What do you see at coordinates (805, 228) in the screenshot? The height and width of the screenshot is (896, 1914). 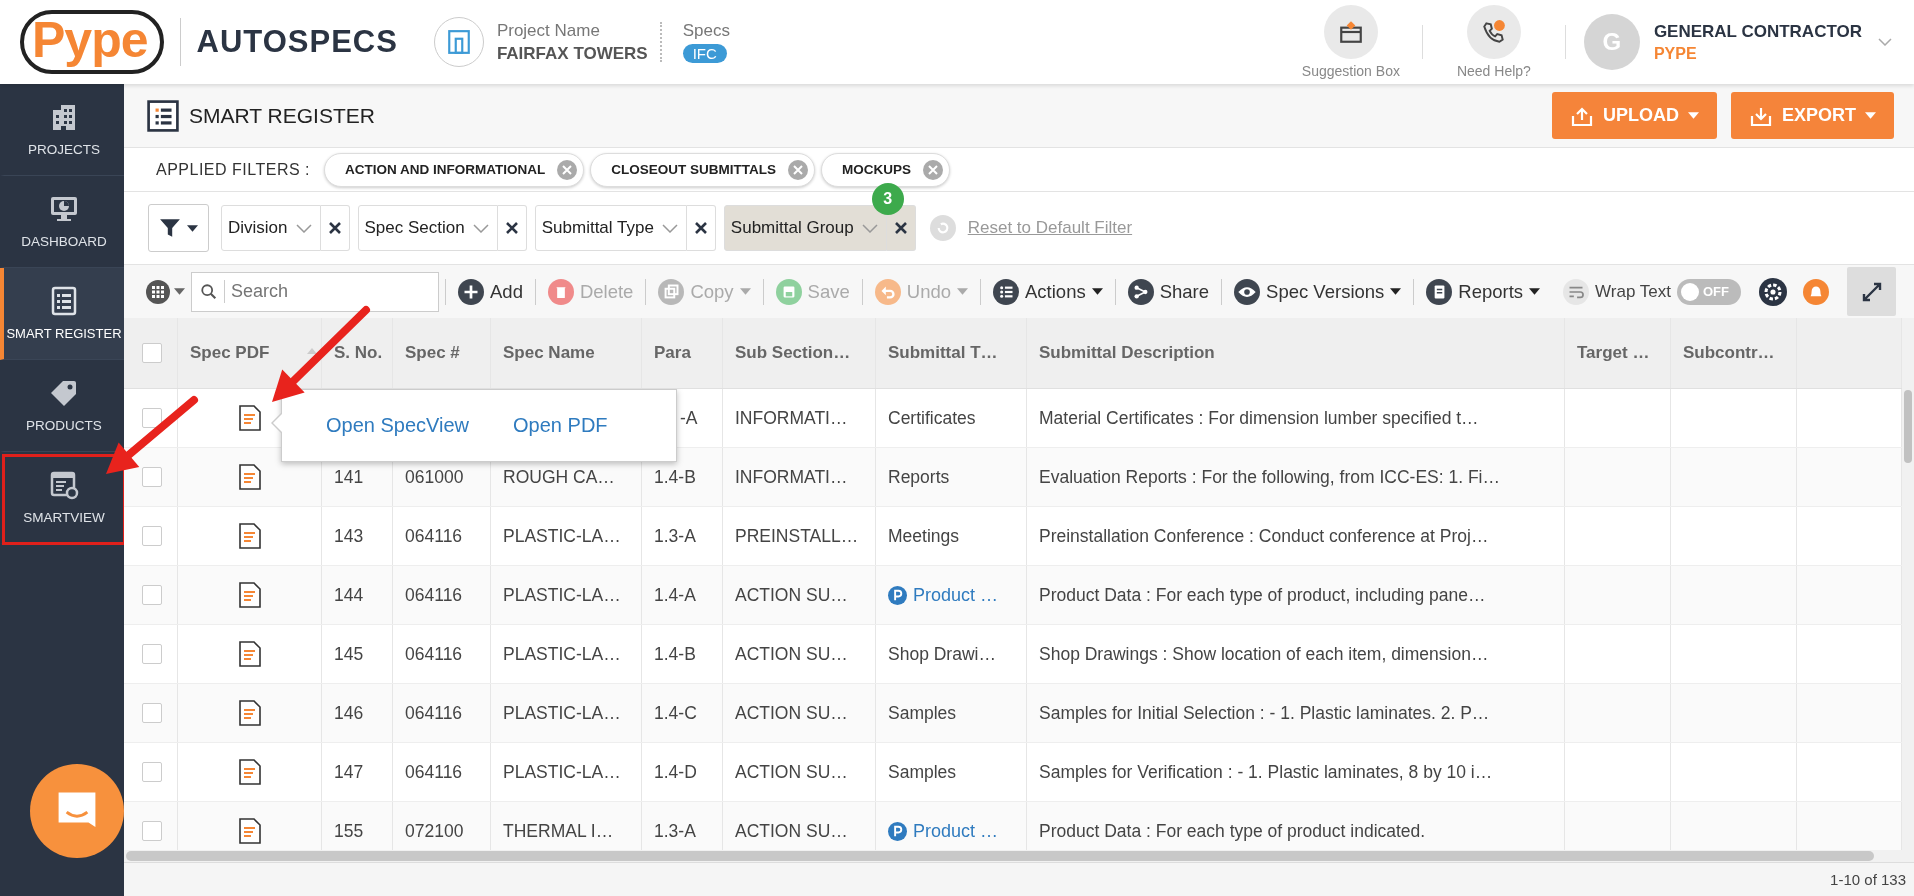 I see `filter-dropdown: Submittal Group` at bounding box center [805, 228].